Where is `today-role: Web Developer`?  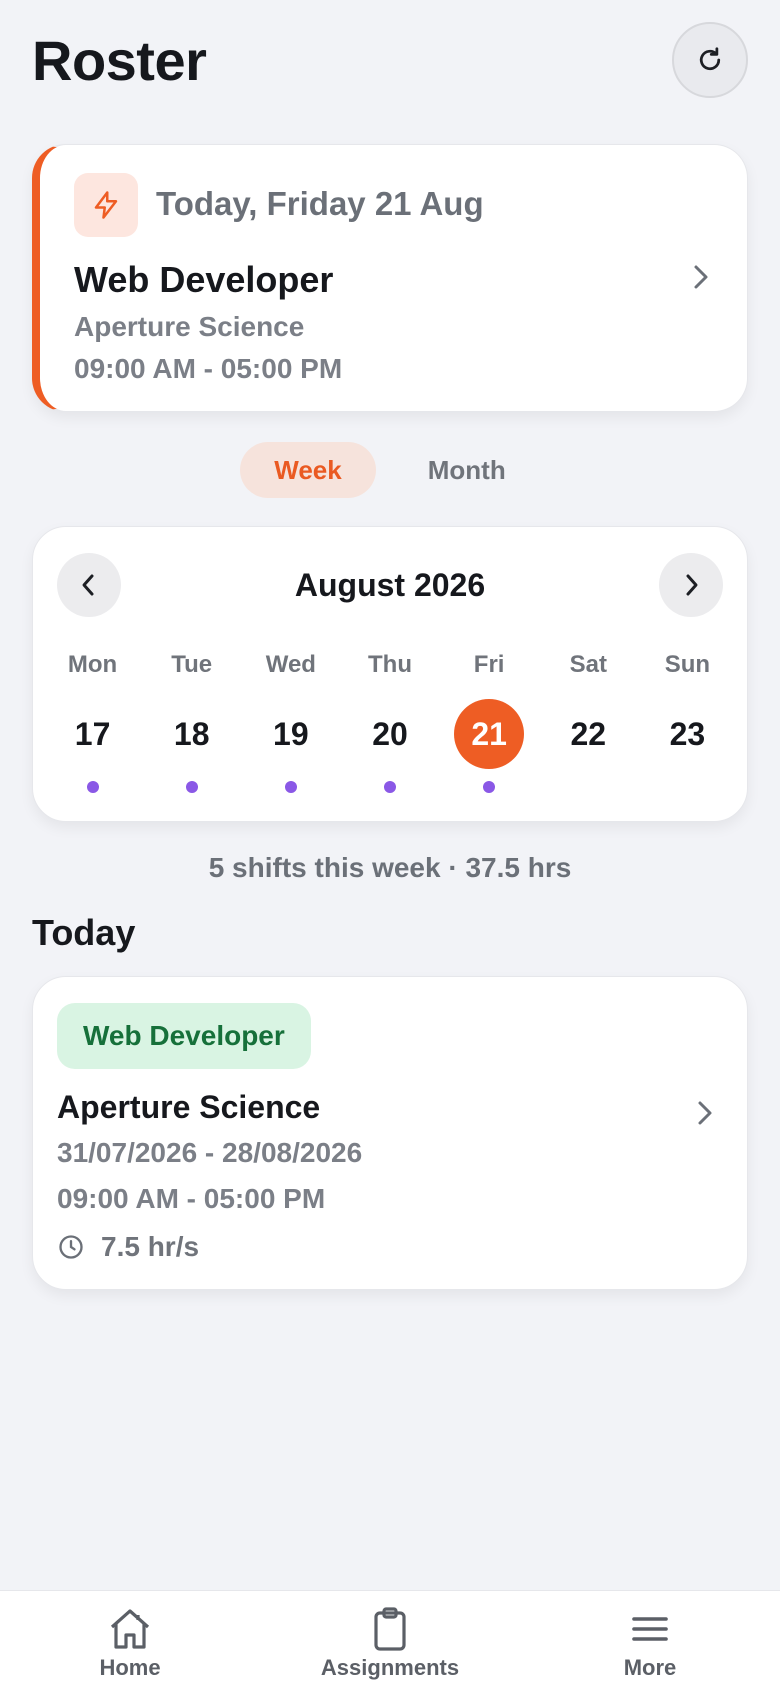 today-role: Web Developer is located at coordinates (204, 279).